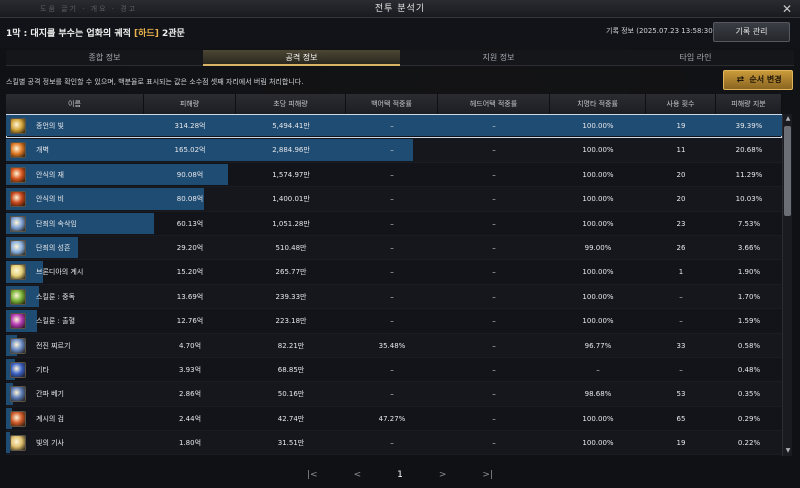 This screenshot has width=800, height=488. What do you see at coordinates (787, 9) in the screenshot?
I see `close-icon: ✕` at bounding box center [787, 9].